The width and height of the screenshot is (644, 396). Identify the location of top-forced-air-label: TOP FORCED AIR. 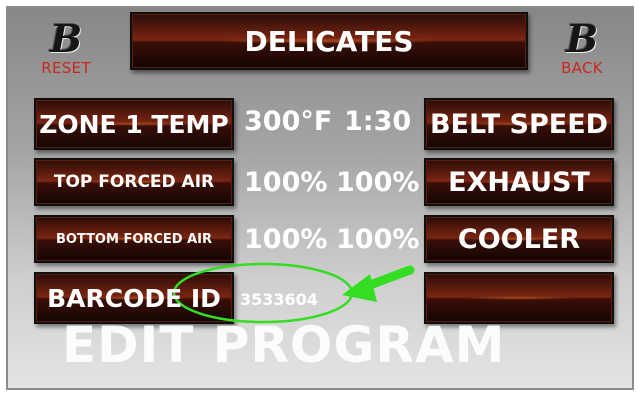
(134, 182).